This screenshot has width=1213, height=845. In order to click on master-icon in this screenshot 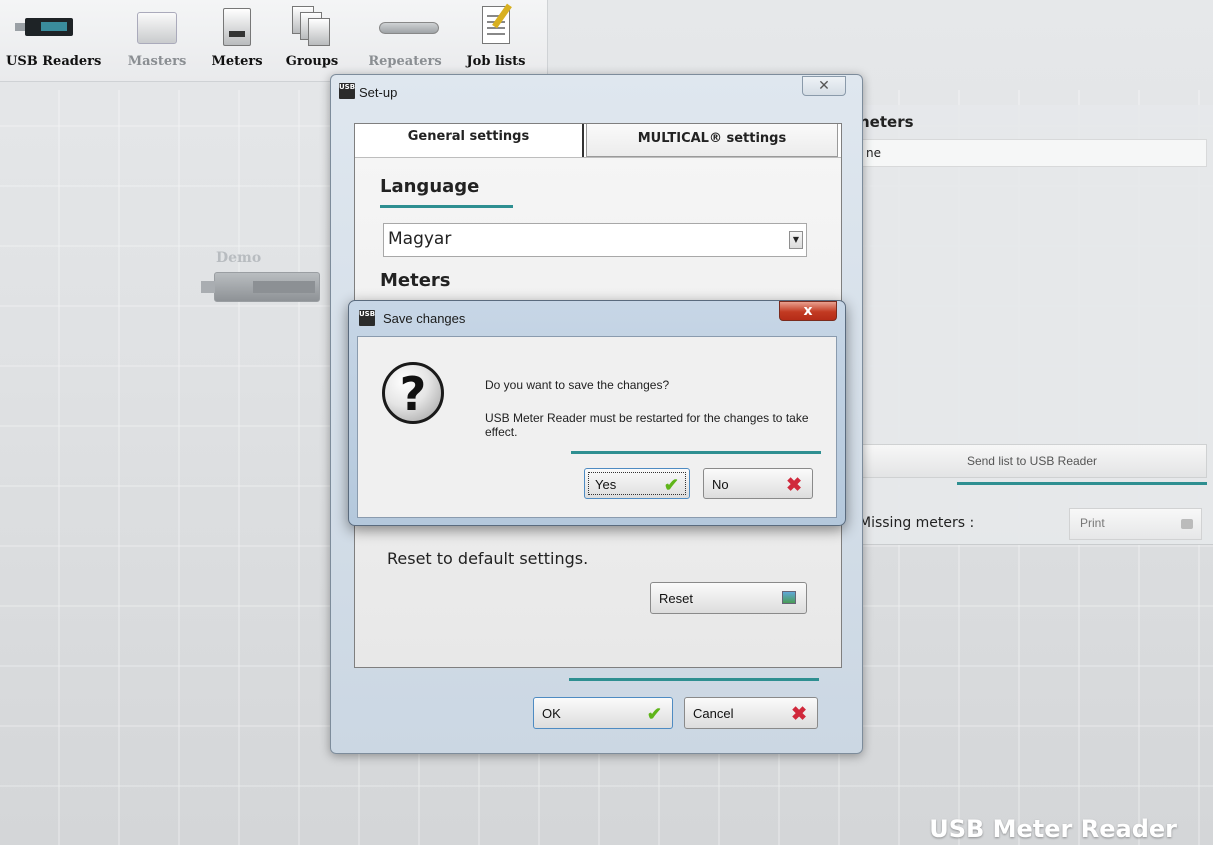, I will do `click(157, 26)`.